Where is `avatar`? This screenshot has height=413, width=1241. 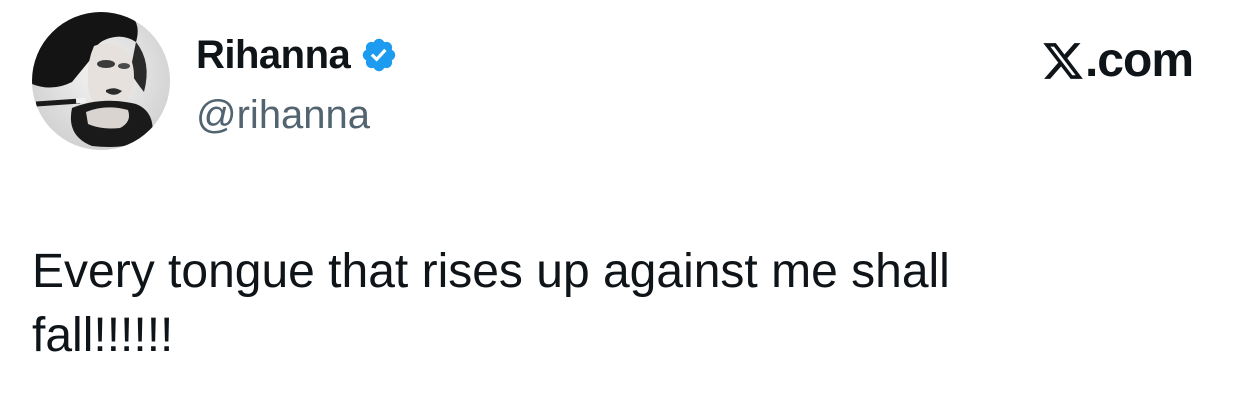
avatar is located at coordinates (101, 81).